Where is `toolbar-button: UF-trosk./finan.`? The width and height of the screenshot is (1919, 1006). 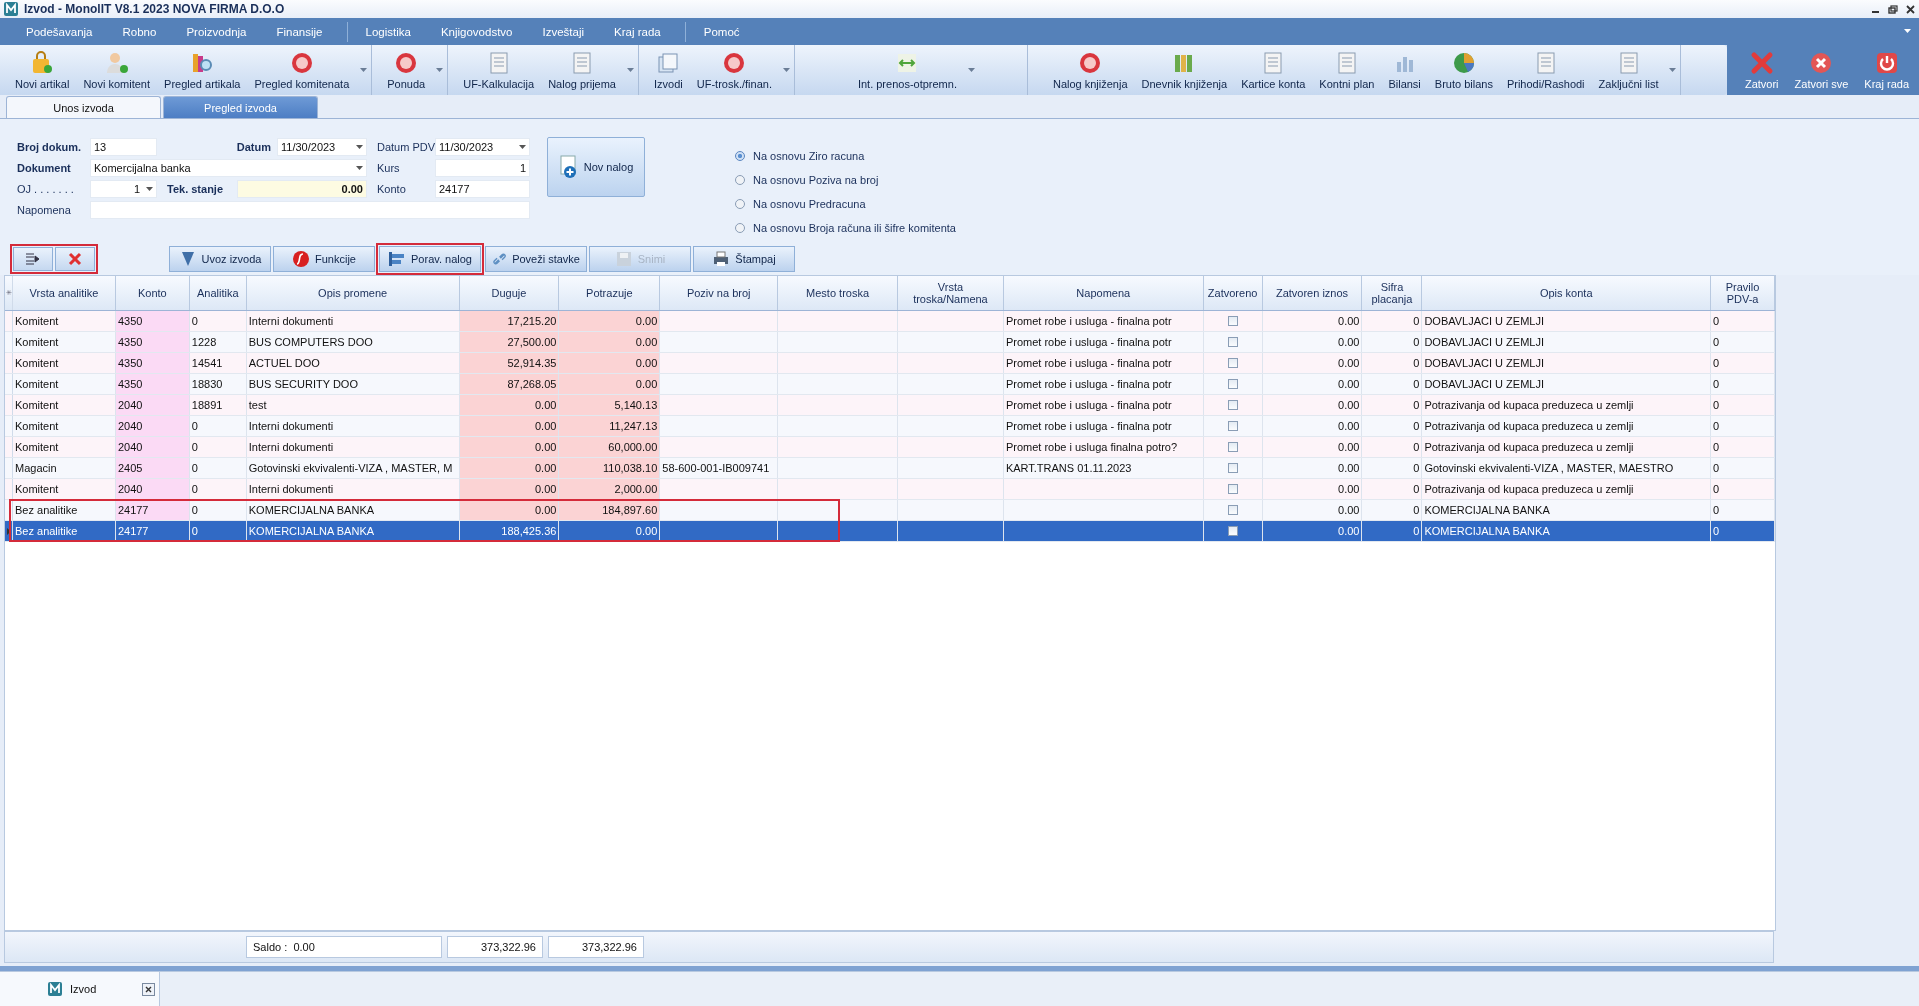 toolbar-button: UF-trosk./finan. is located at coordinates (734, 70).